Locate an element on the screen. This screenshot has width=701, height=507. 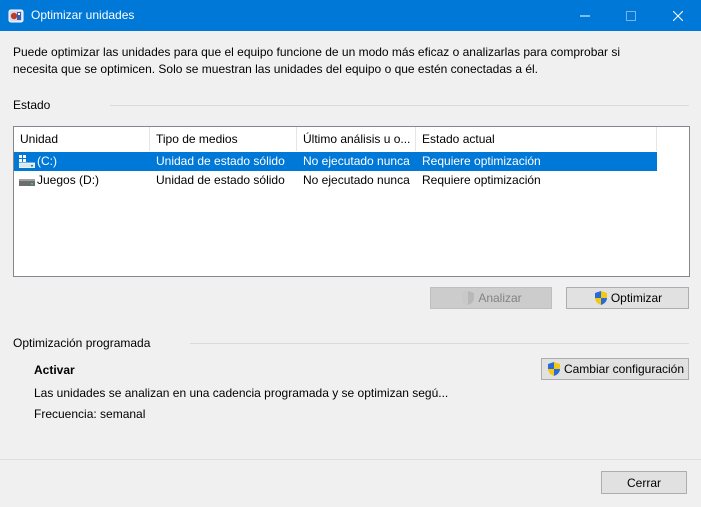
defrag-app-icon is located at coordinates (16, 16).